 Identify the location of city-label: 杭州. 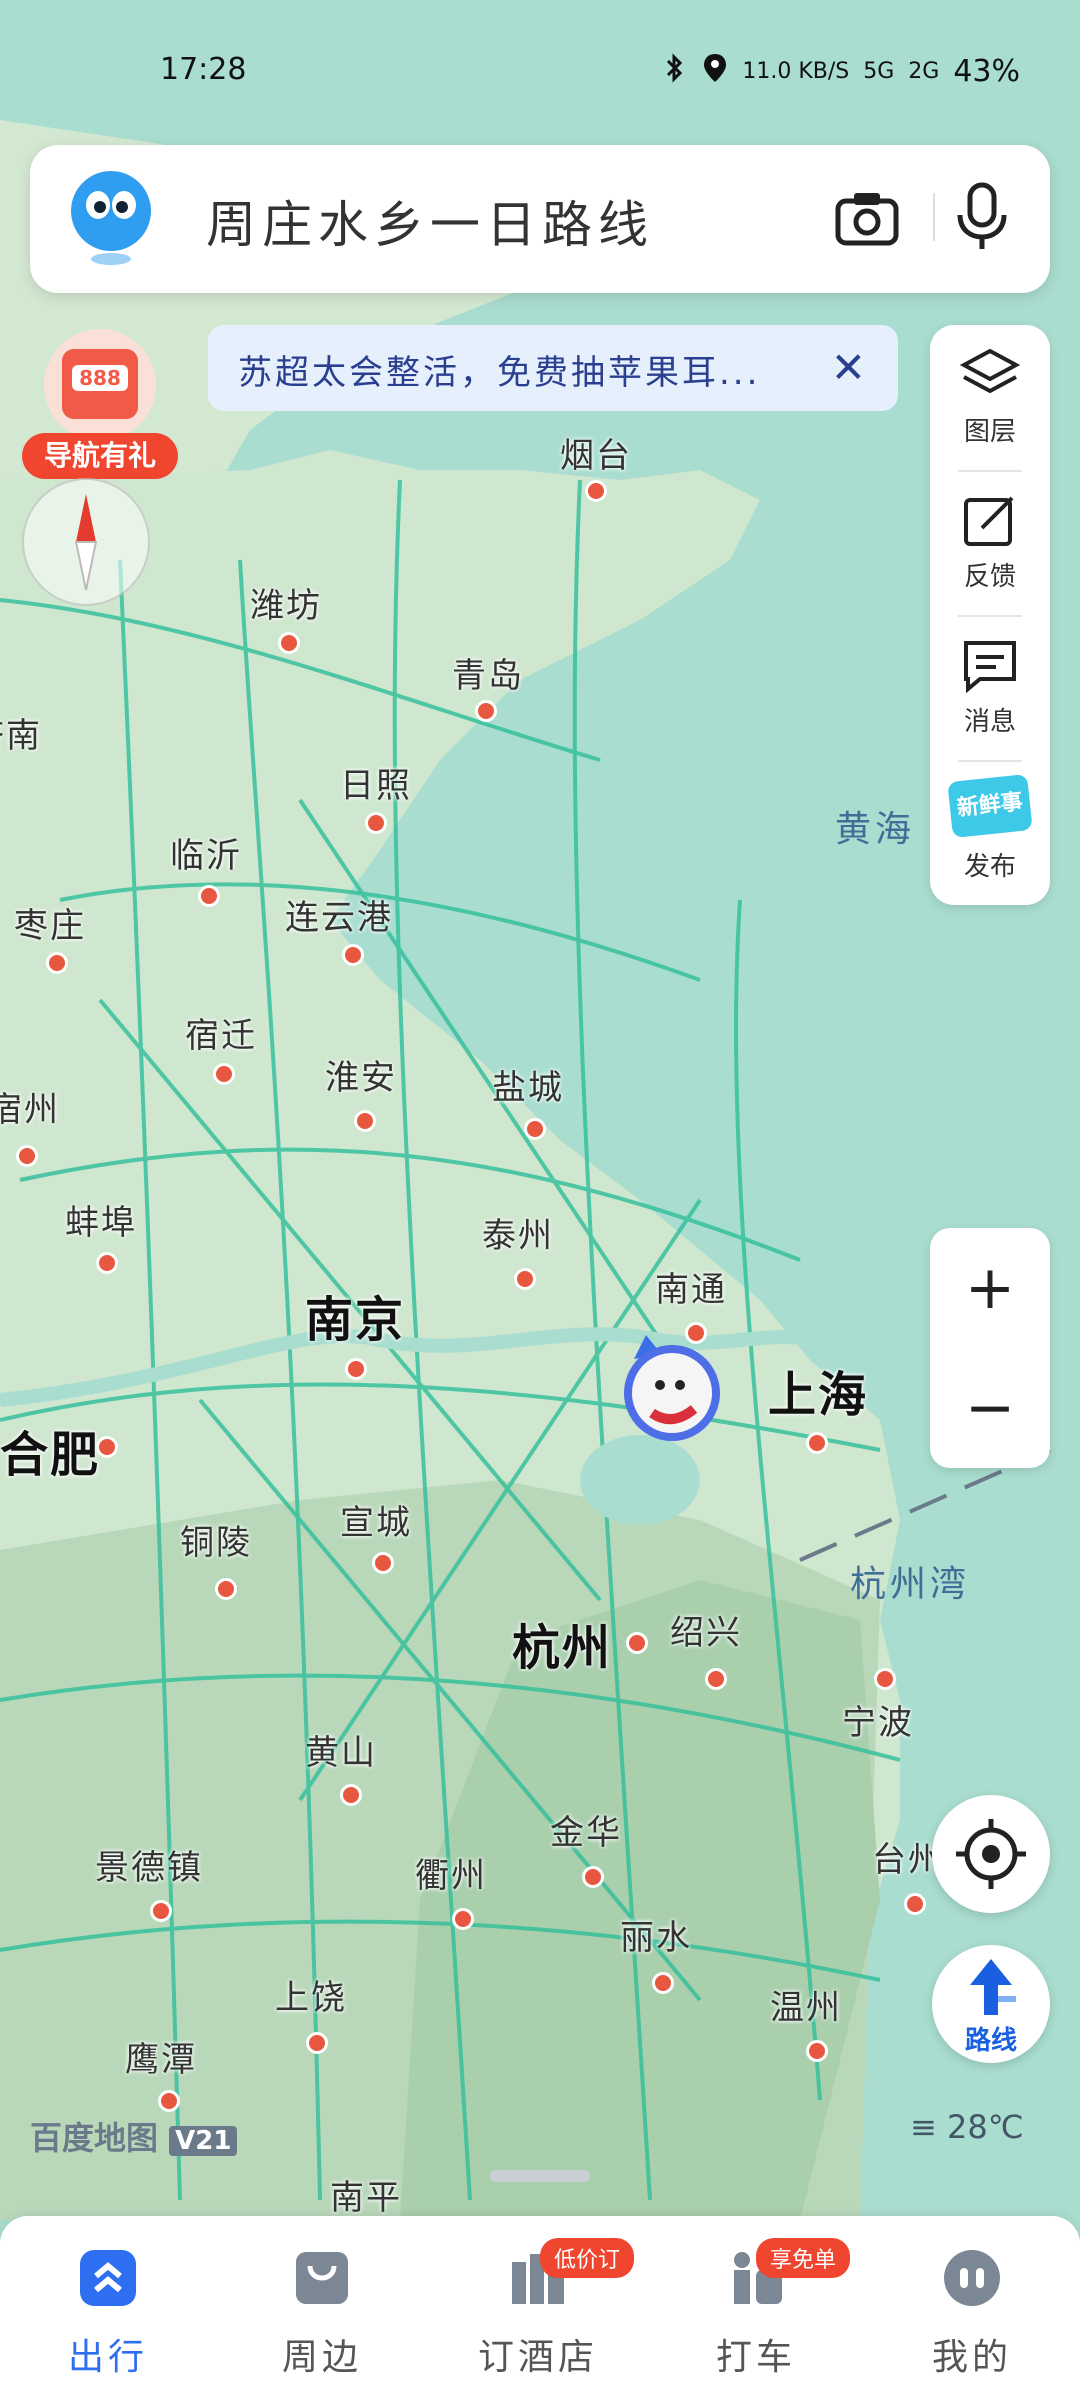
(562, 1643).